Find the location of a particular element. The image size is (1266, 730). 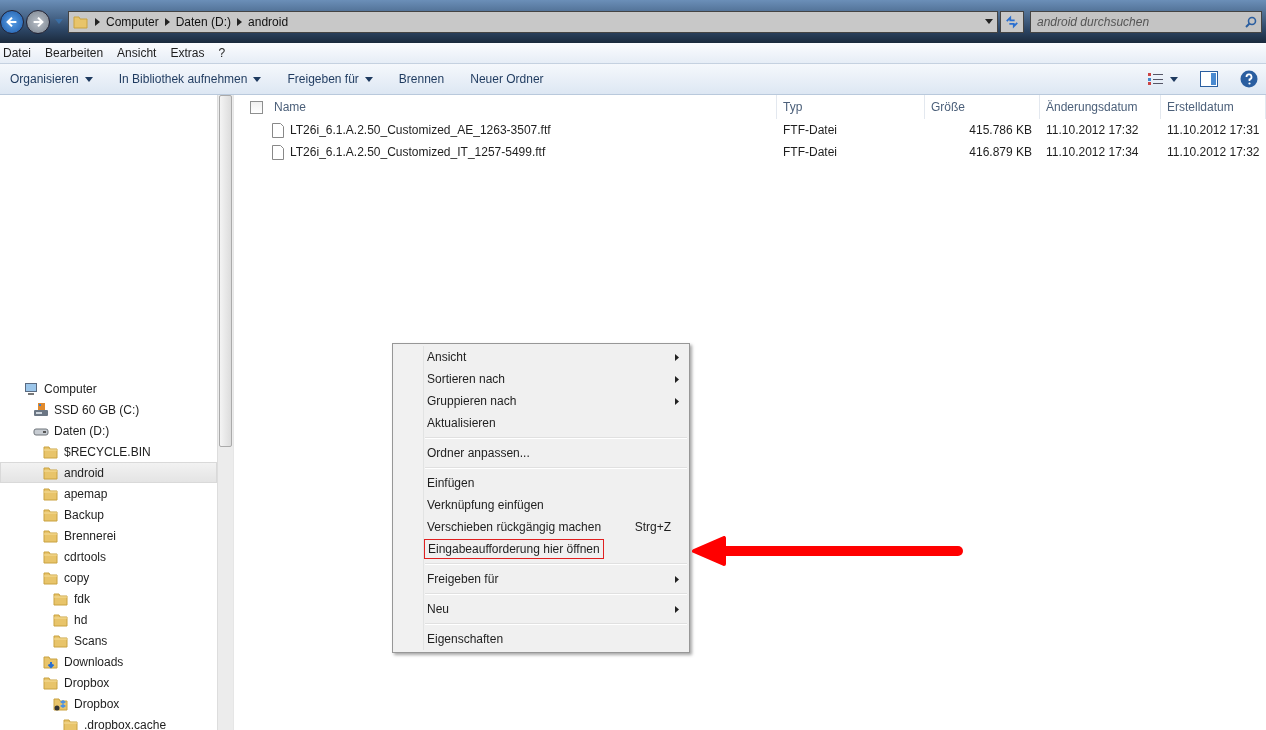

tree-item: Scans is located at coordinates (108, 640).